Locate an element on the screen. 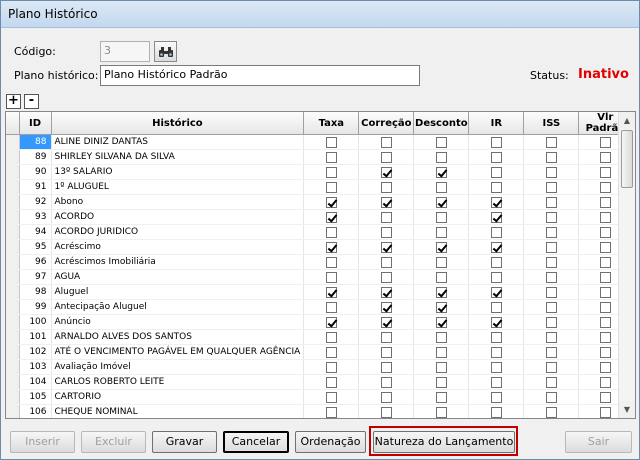  table-row: 92 Abono is located at coordinates (319, 202).